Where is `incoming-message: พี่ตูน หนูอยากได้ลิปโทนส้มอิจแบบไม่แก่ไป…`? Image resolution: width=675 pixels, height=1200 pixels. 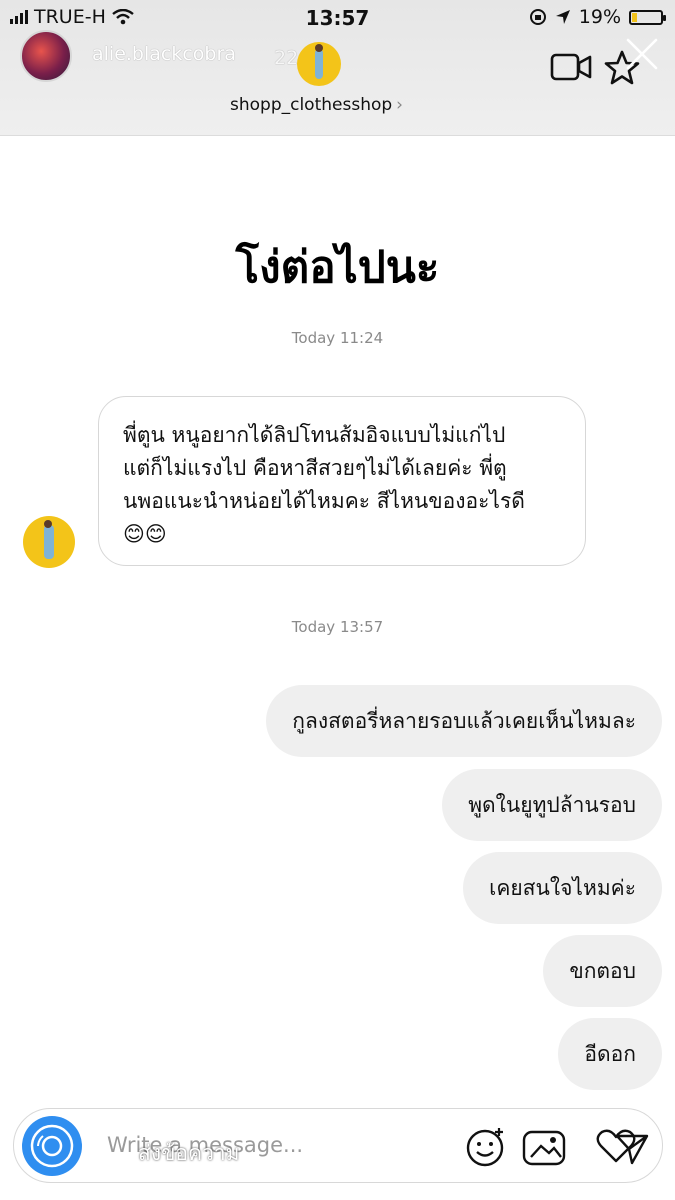
incoming-message: พี่ตูน หนูอยากได้ลิปโทนส้มอิจแบบไม่แก่ไป… is located at coordinates (342, 481).